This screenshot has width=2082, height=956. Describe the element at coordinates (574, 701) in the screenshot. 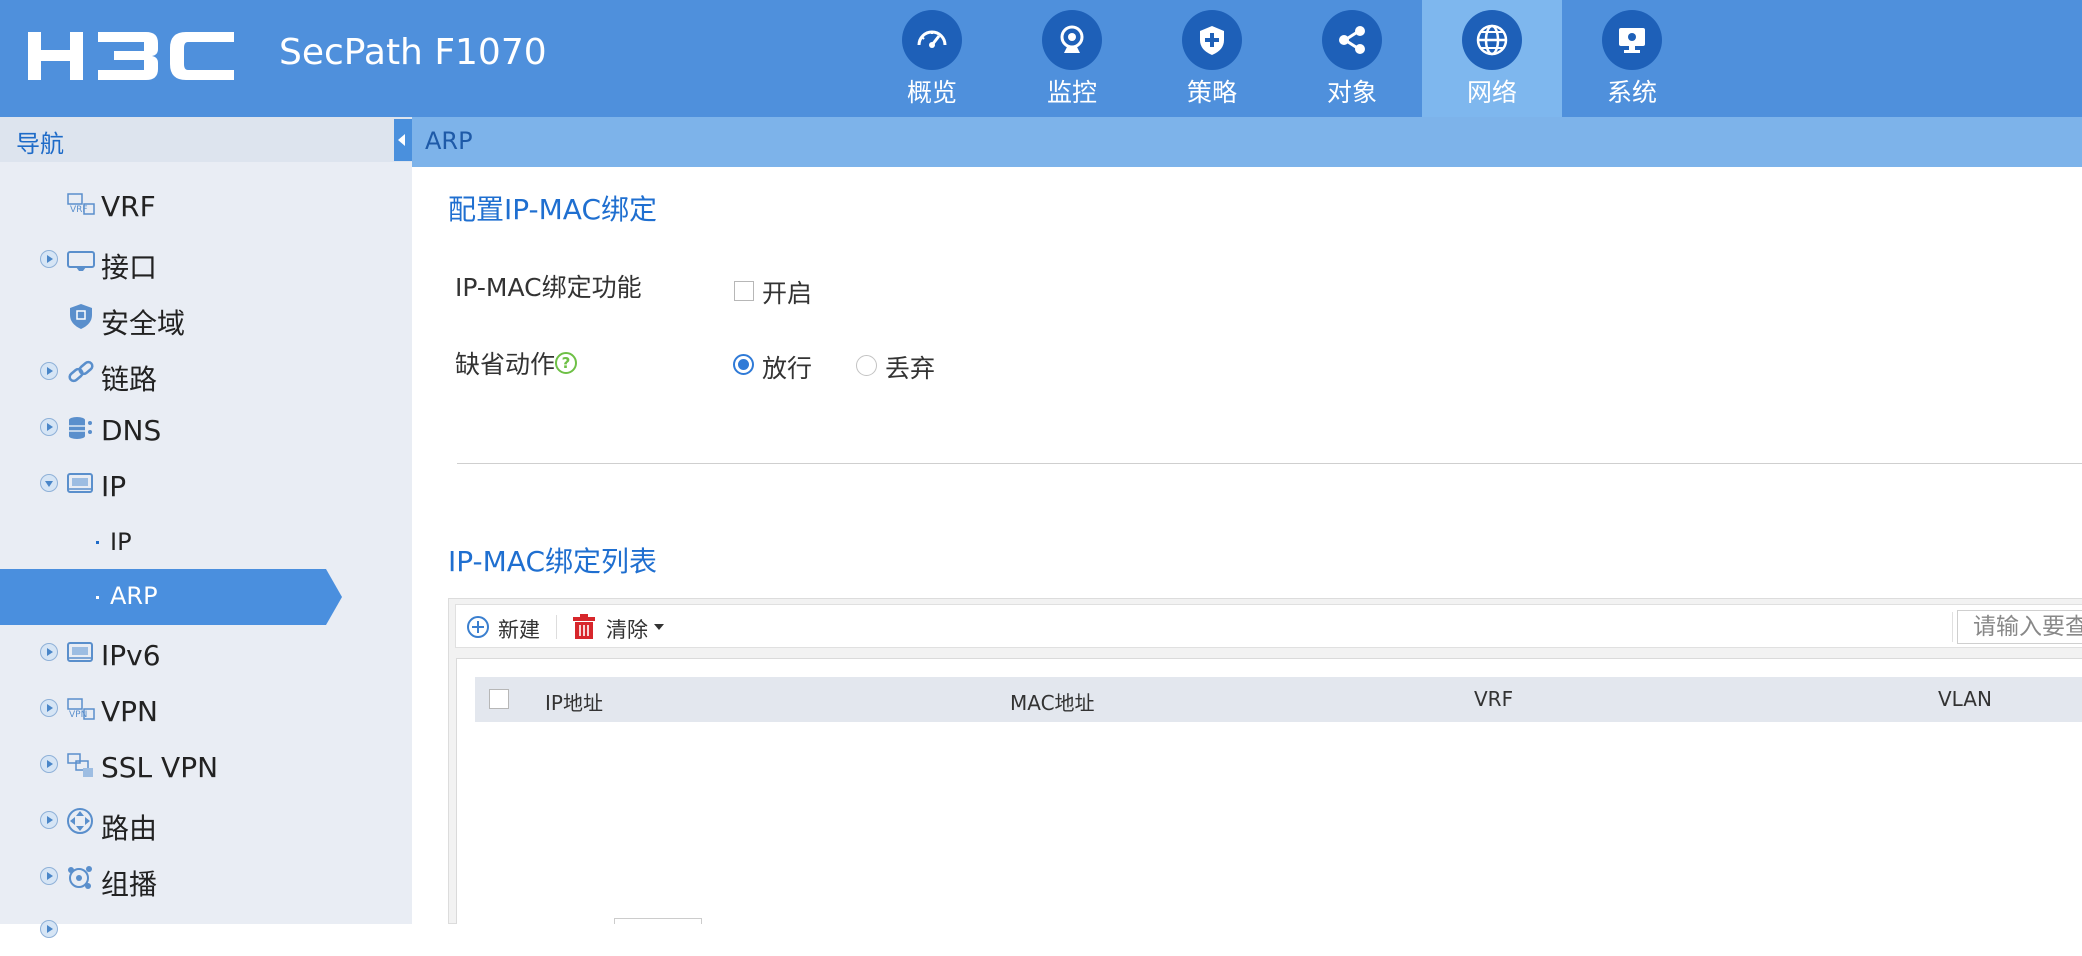

I see `column-header-ip: IP地址` at that location.